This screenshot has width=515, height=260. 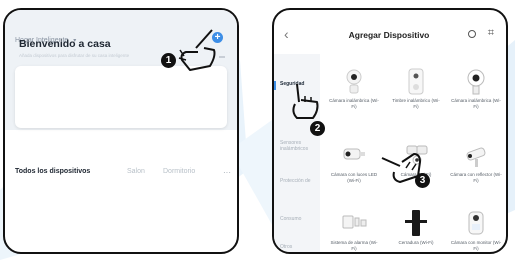 I want to click on led-camera-icon, so click(x=354, y=154).